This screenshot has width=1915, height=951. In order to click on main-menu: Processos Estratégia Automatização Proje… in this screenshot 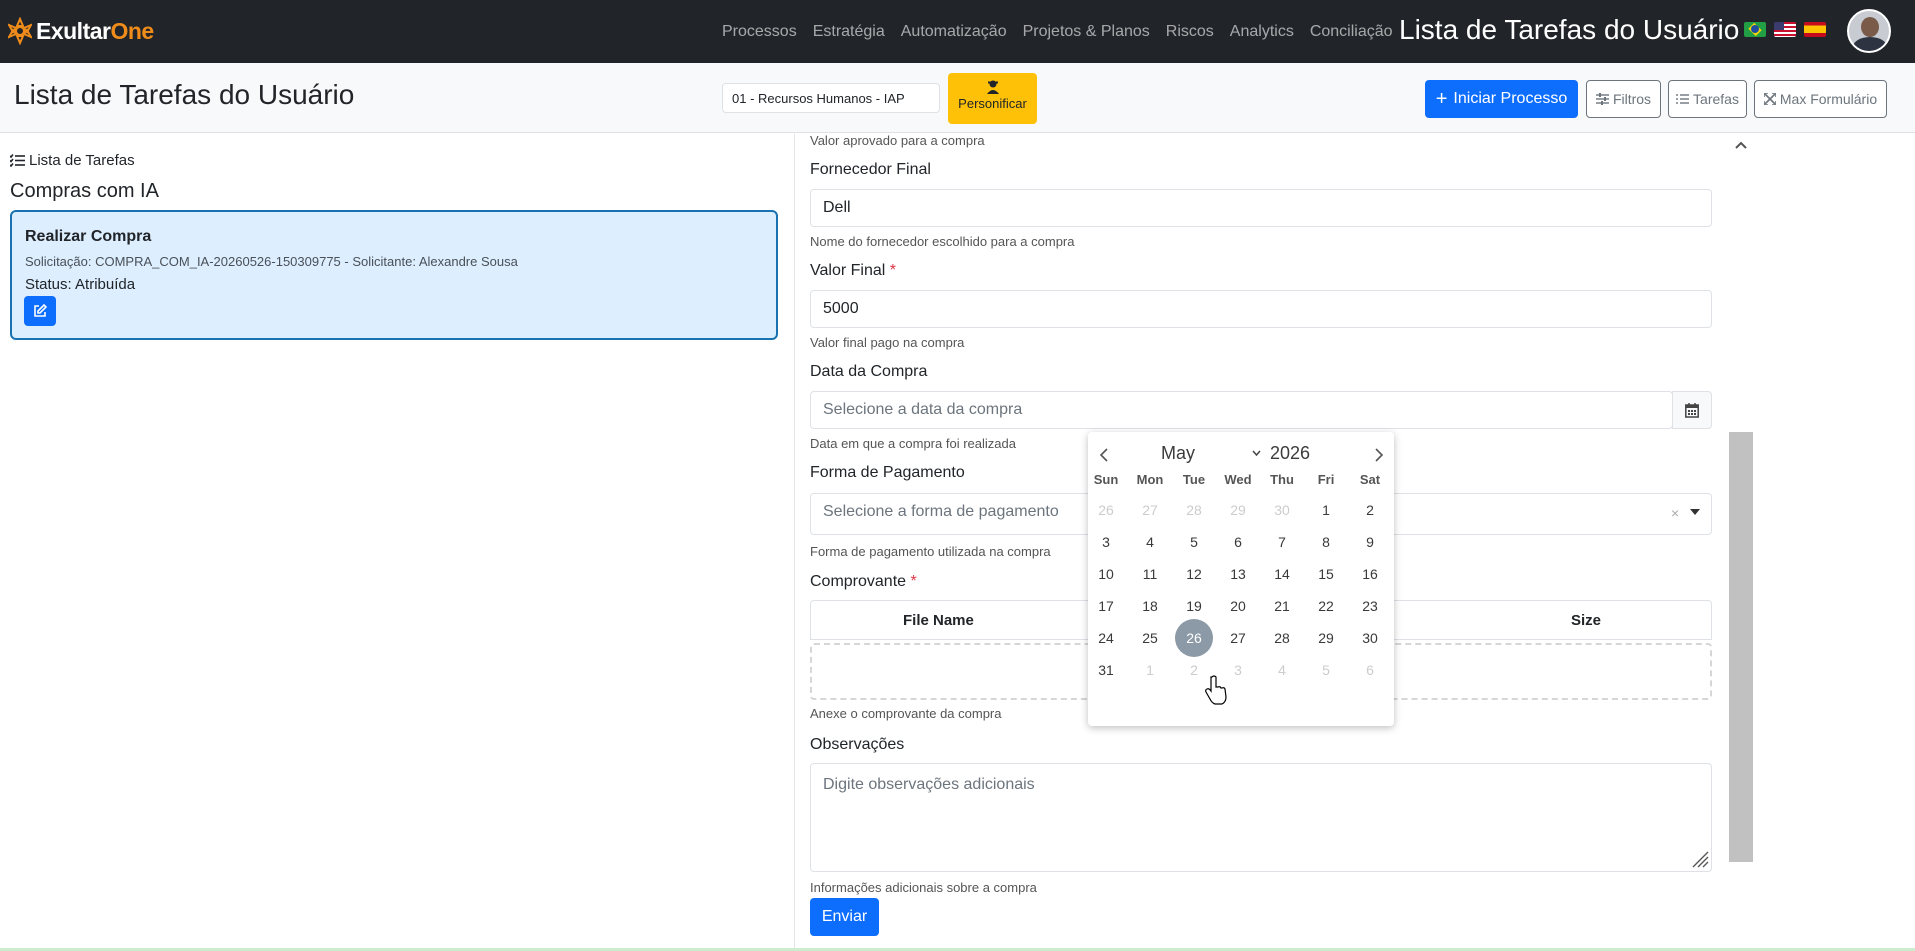, I will do `click(1065, 31)`.